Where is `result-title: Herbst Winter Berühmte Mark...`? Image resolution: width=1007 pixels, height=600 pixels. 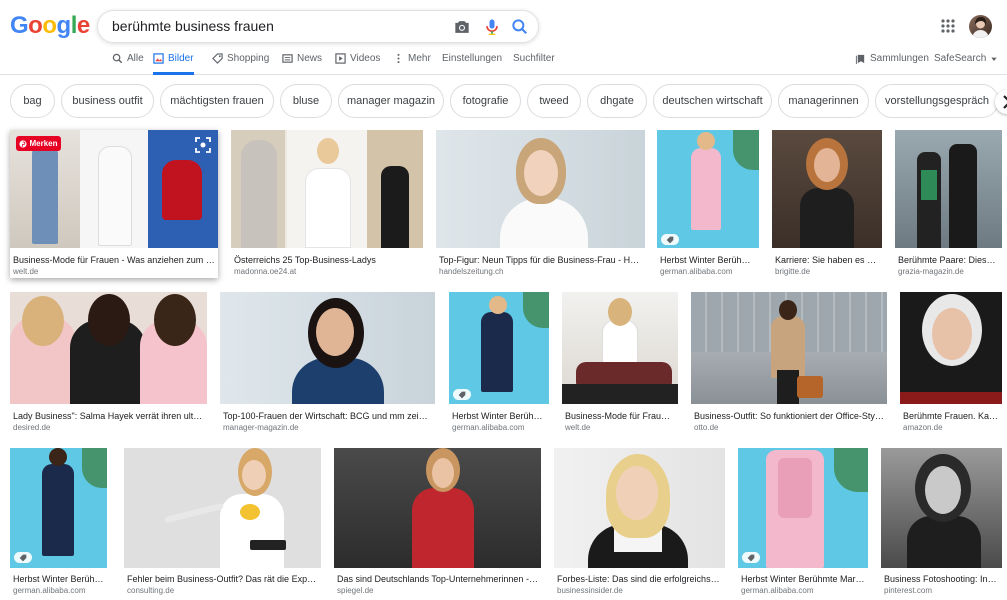 result-title: Herbst Winter Berühmte Mark... is located at coordinates (803, 579).